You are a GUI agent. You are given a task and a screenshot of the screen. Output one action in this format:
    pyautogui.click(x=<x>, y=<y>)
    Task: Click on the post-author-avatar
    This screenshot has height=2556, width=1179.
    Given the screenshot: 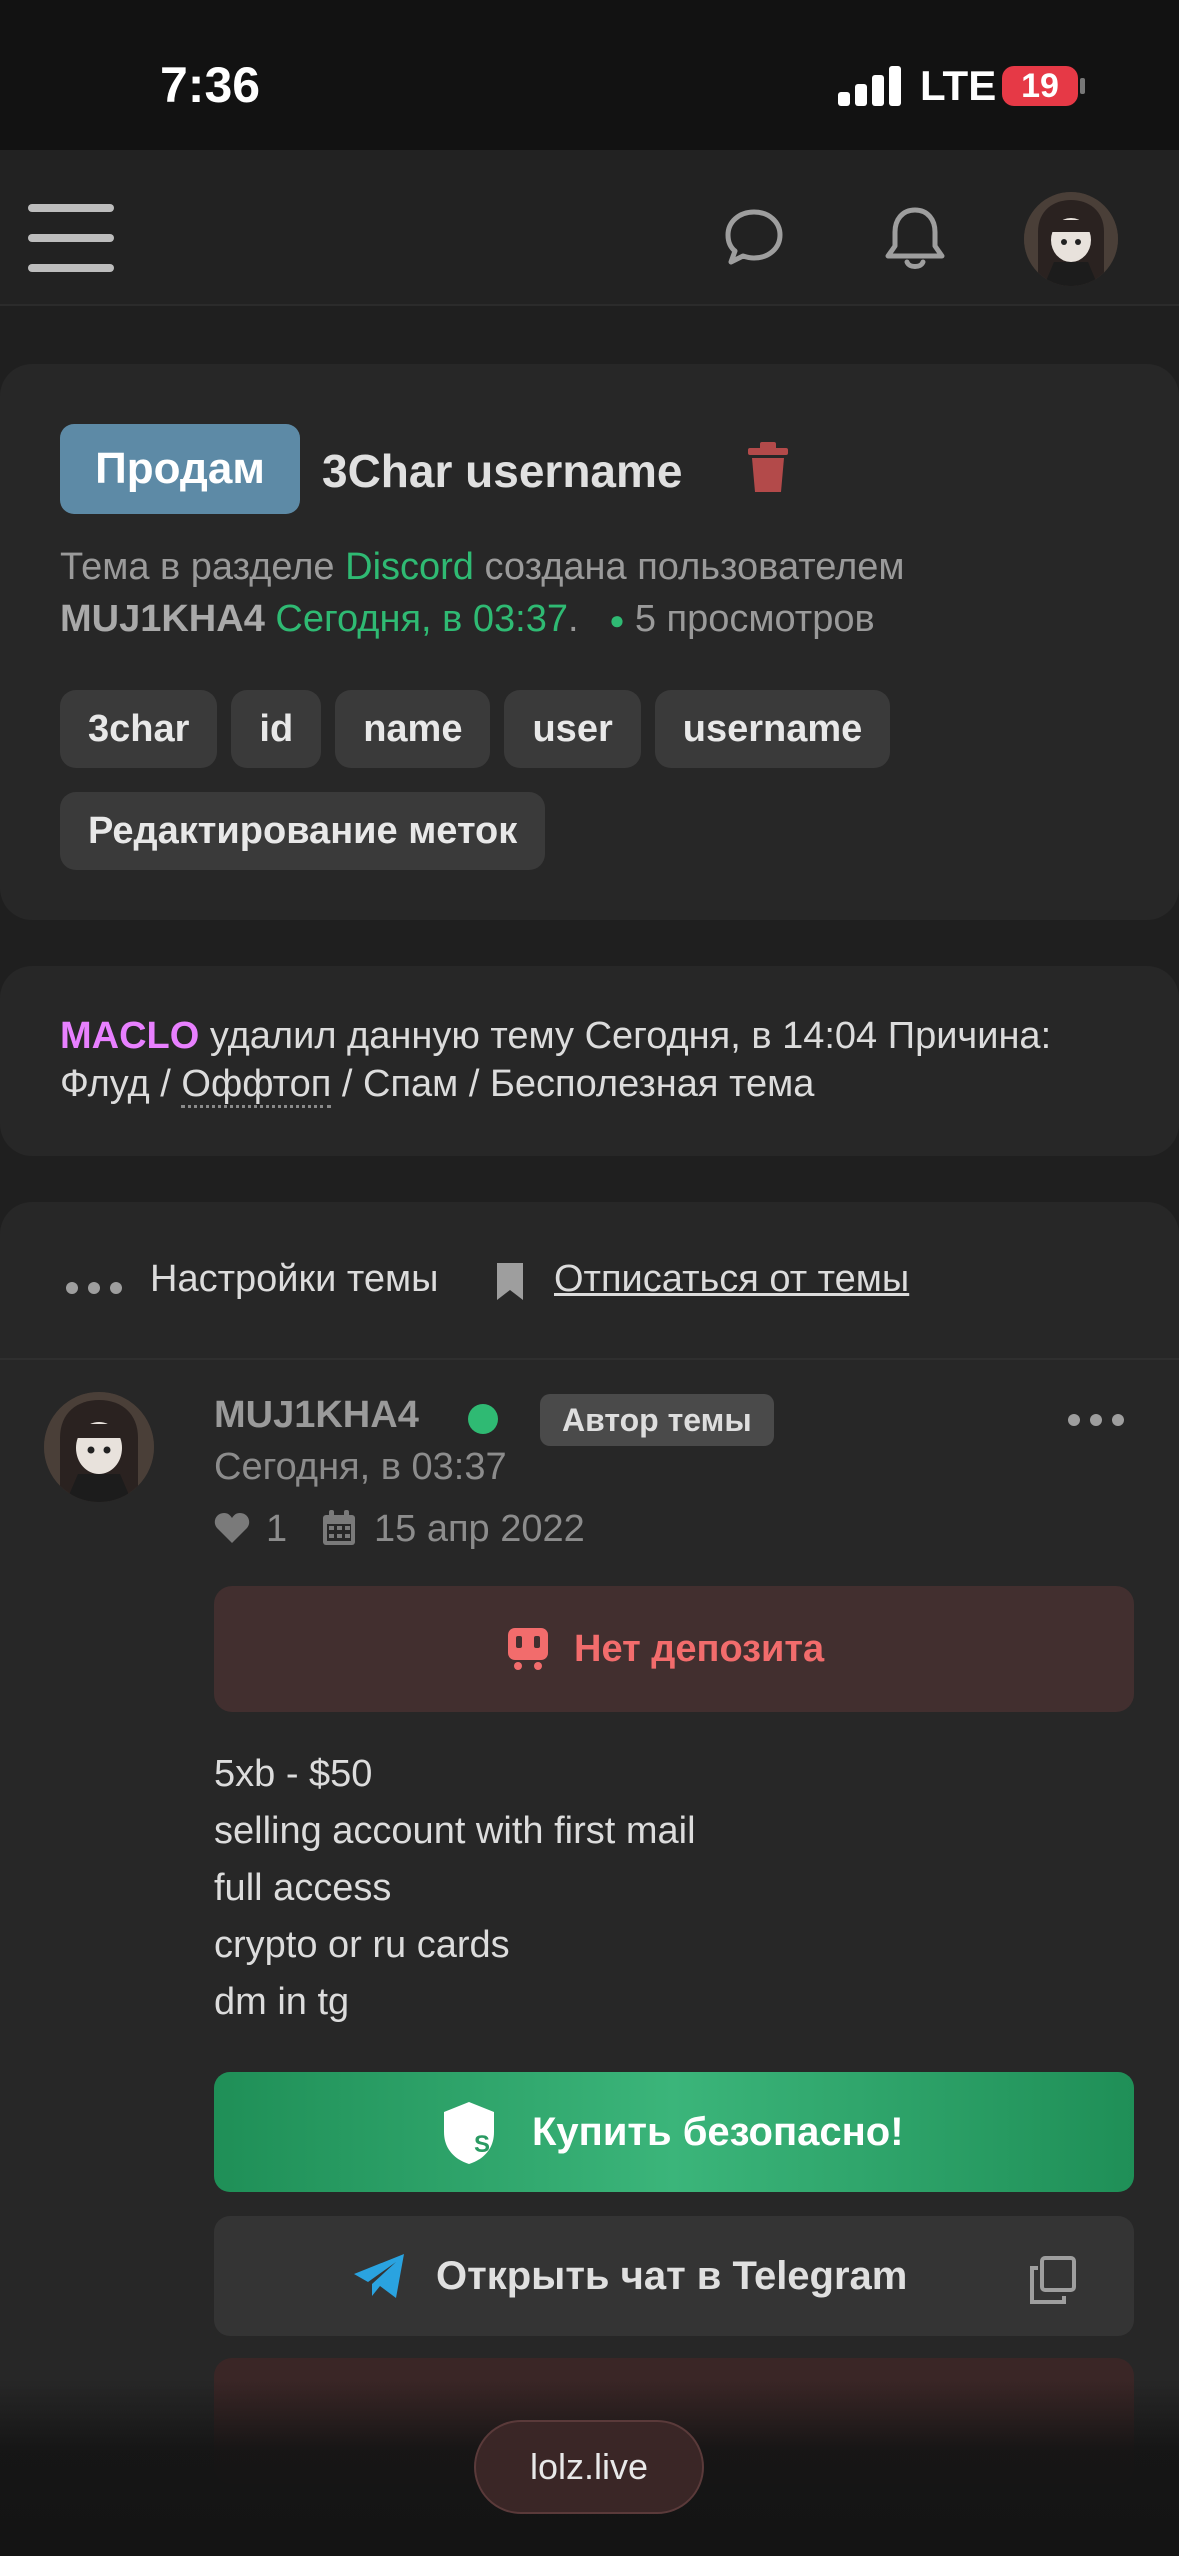 What is the action you would take?
    pyautogui.click(x=99, y=1447)
    